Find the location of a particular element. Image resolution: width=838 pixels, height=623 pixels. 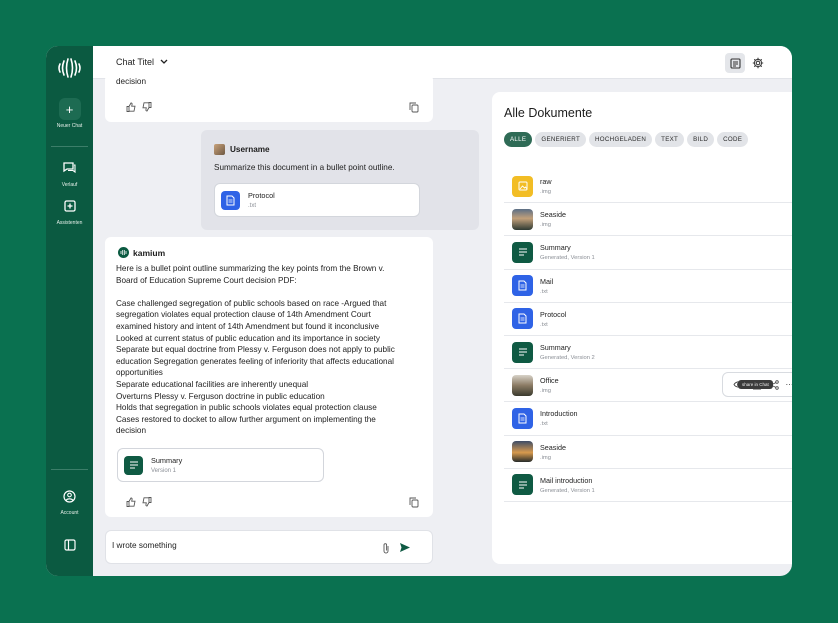

add-to-chat-icon: ⋯ is located at coordinates (789, 384).